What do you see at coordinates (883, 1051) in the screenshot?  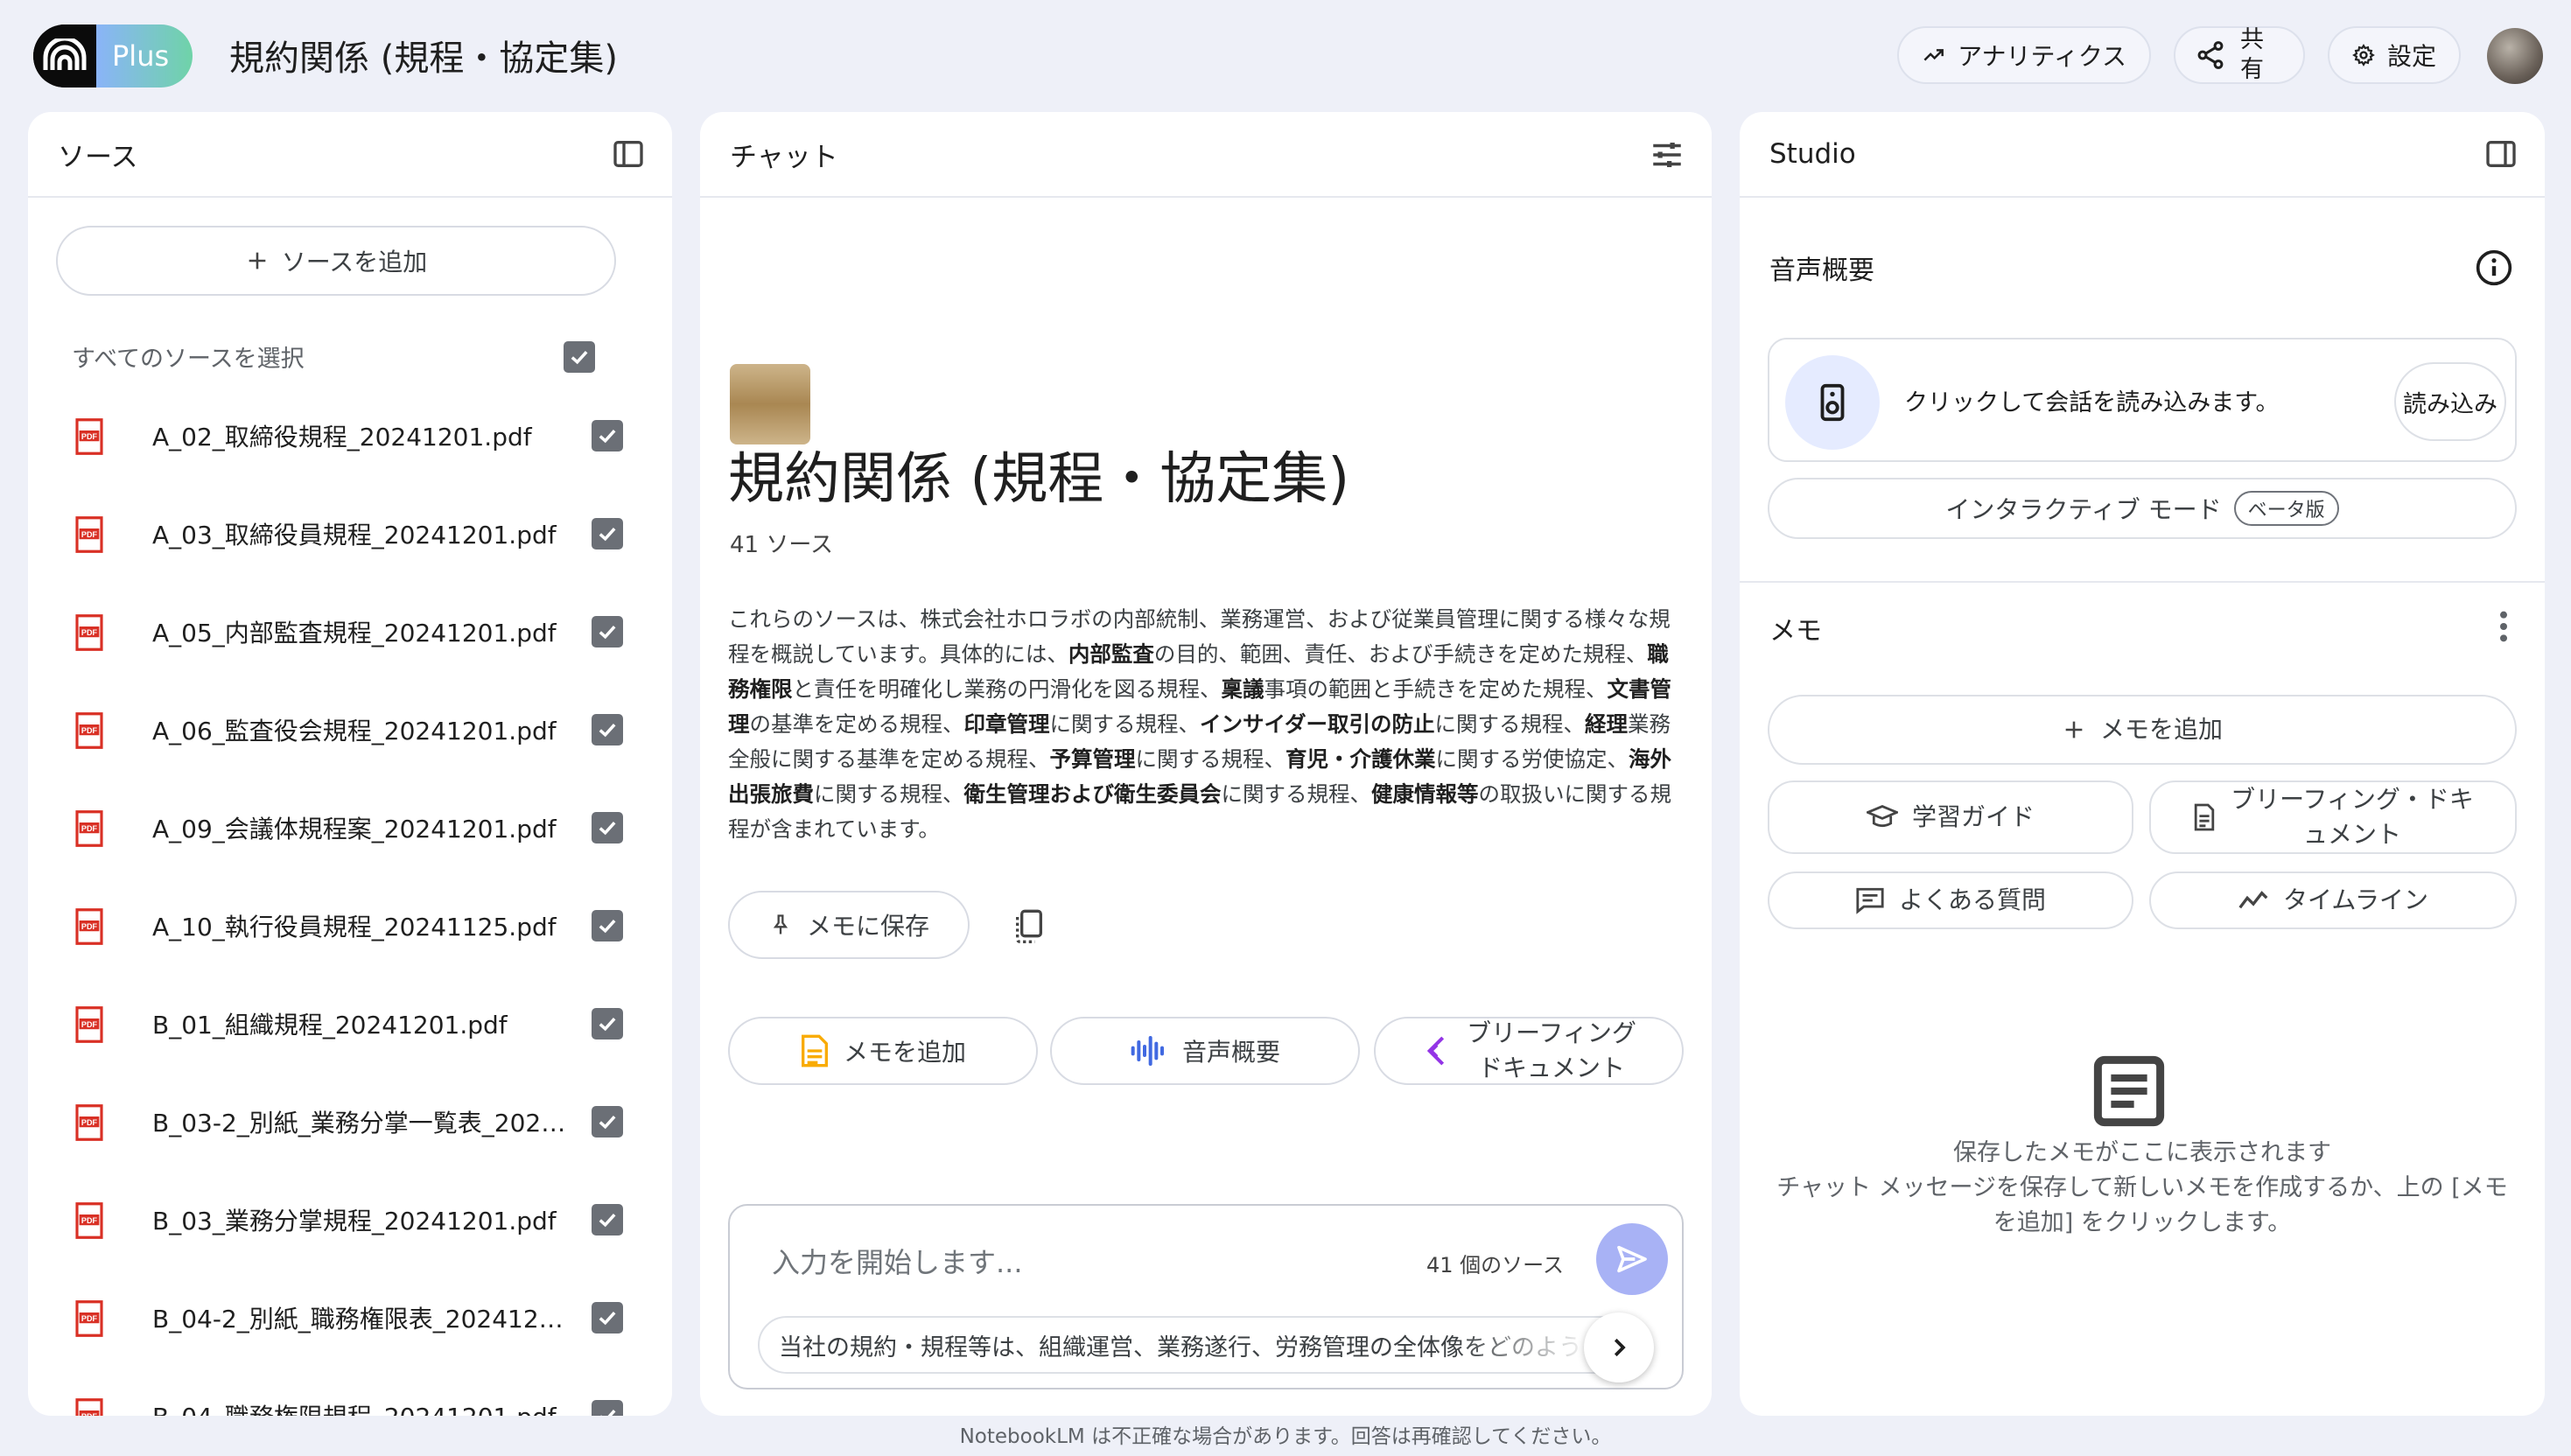 I see `add-memo-action-button: メモを追加` at bounding box center [883, 1051].